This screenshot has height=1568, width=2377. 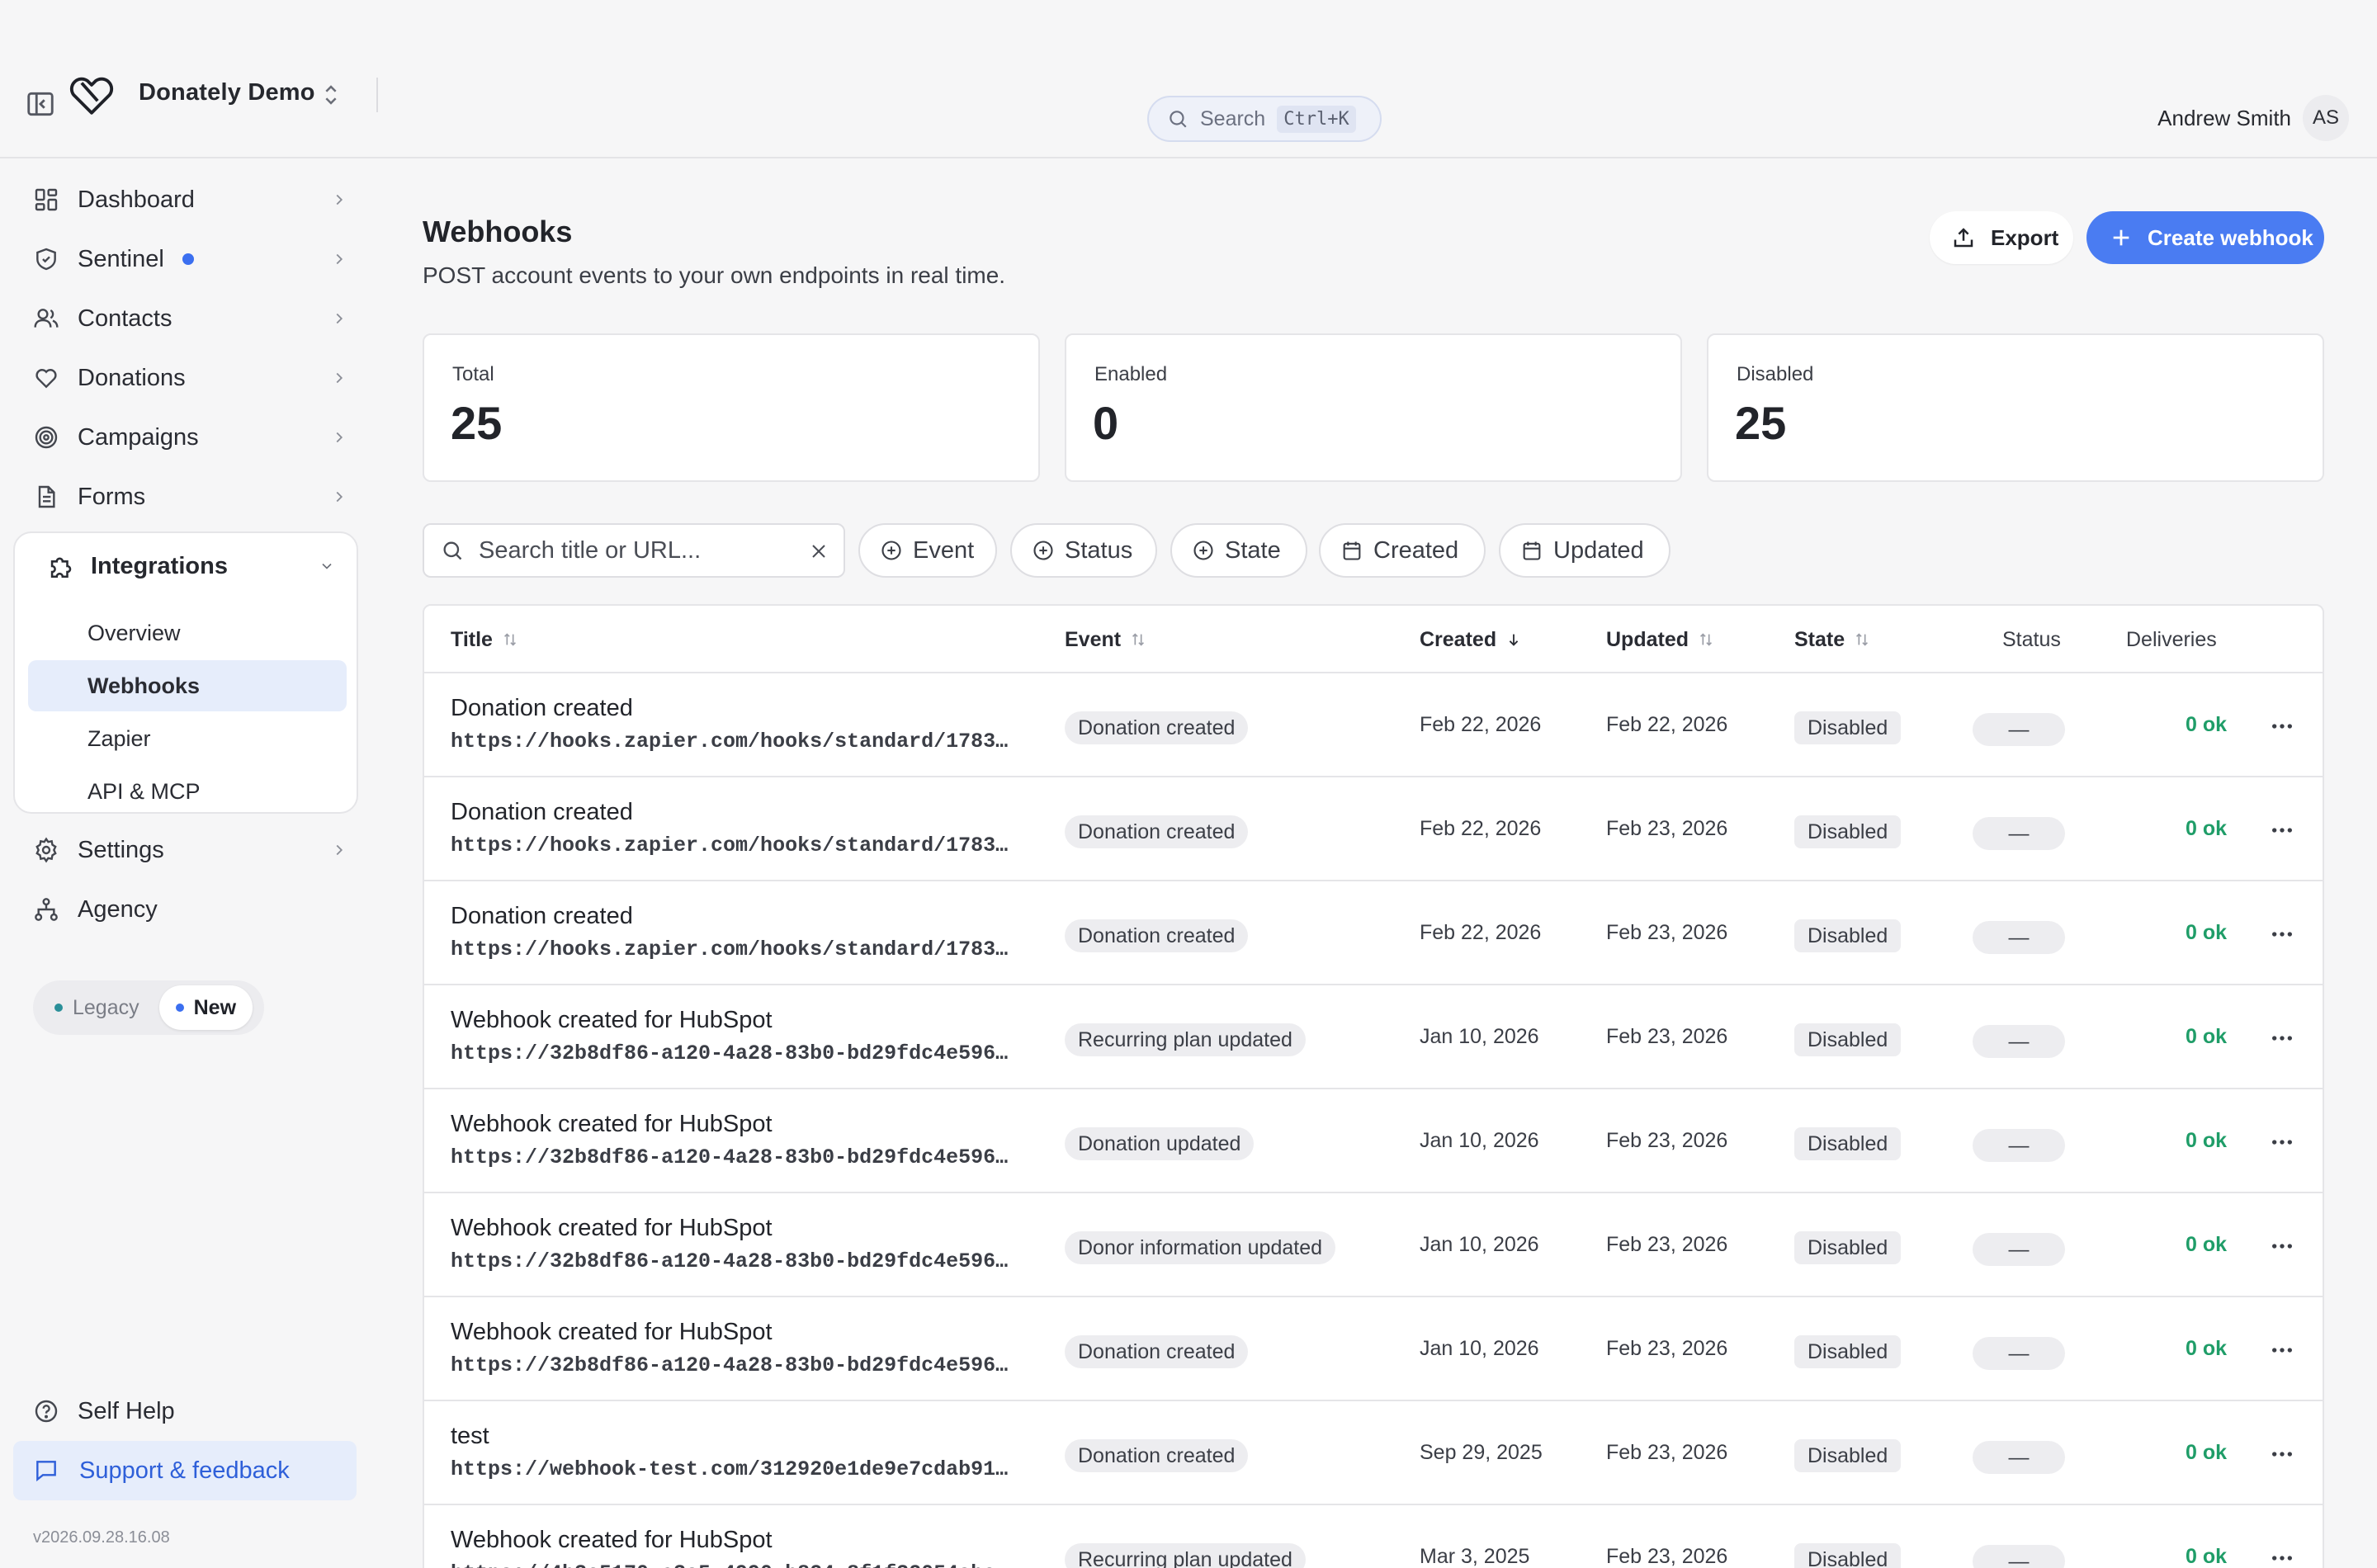 I want to click on upload-icon, so click(x=1963, y=238).